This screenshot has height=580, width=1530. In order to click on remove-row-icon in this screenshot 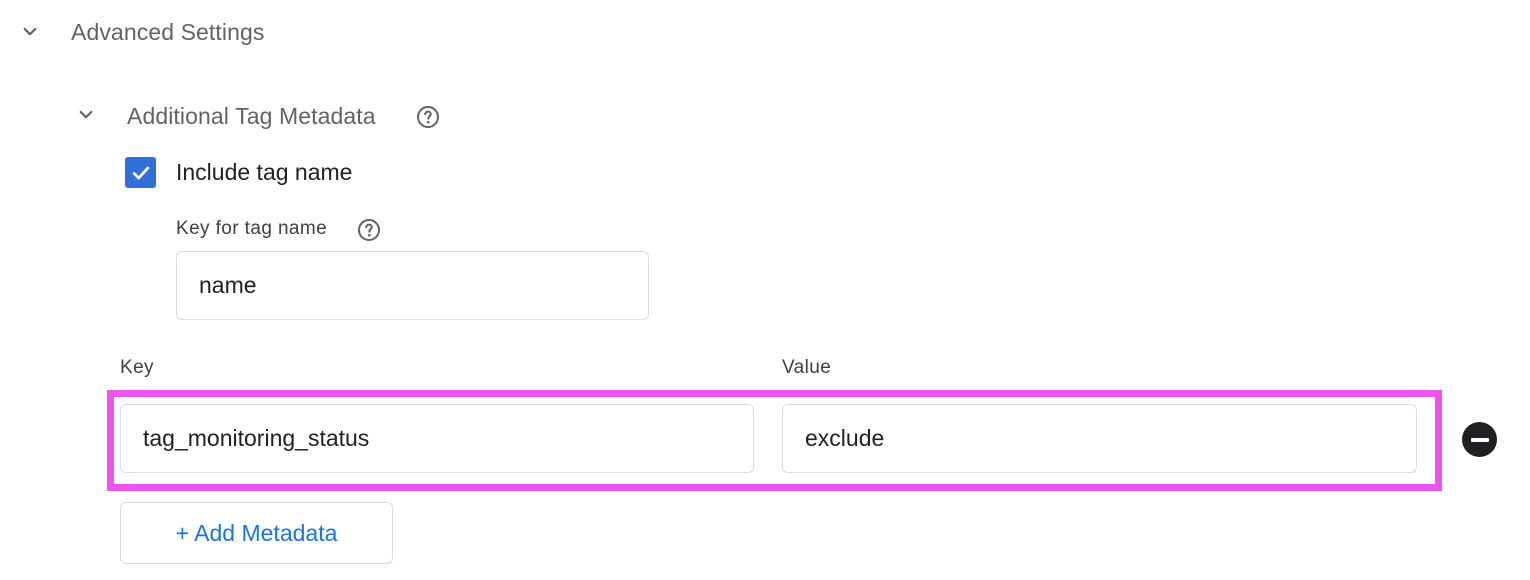, I will do `click(1479, 439)`.